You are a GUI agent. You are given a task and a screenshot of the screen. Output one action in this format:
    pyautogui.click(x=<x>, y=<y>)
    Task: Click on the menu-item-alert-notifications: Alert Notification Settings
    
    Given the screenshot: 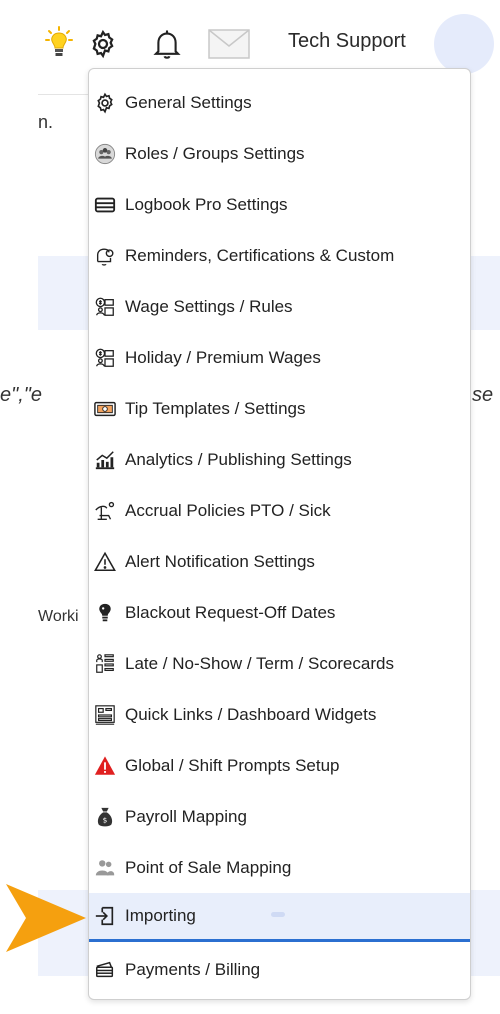 What is the action you would take?
    pyautogui.click(x=279, y=562)
    